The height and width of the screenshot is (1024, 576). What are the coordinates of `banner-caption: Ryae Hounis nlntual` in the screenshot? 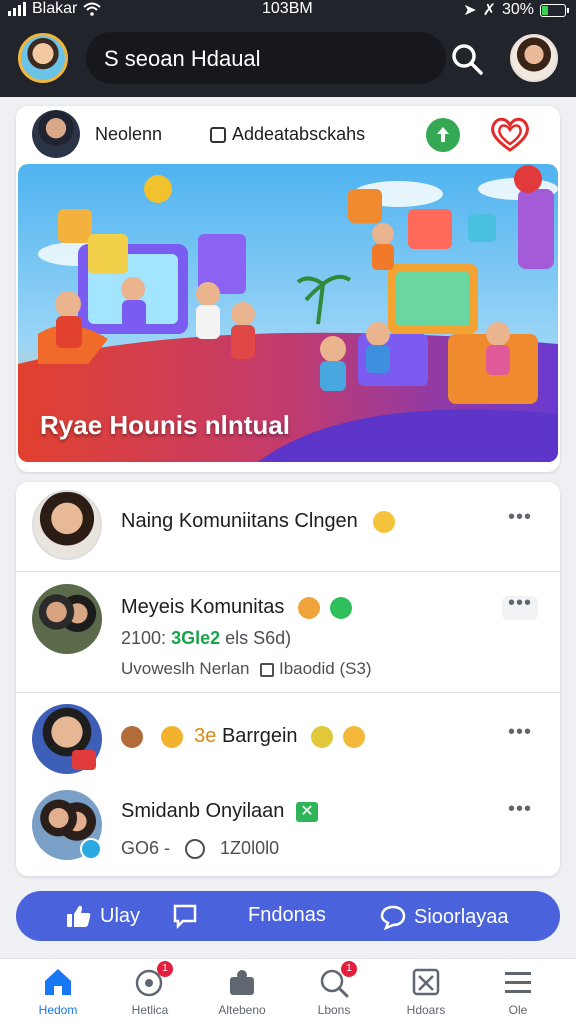 It's located at (165, 425).